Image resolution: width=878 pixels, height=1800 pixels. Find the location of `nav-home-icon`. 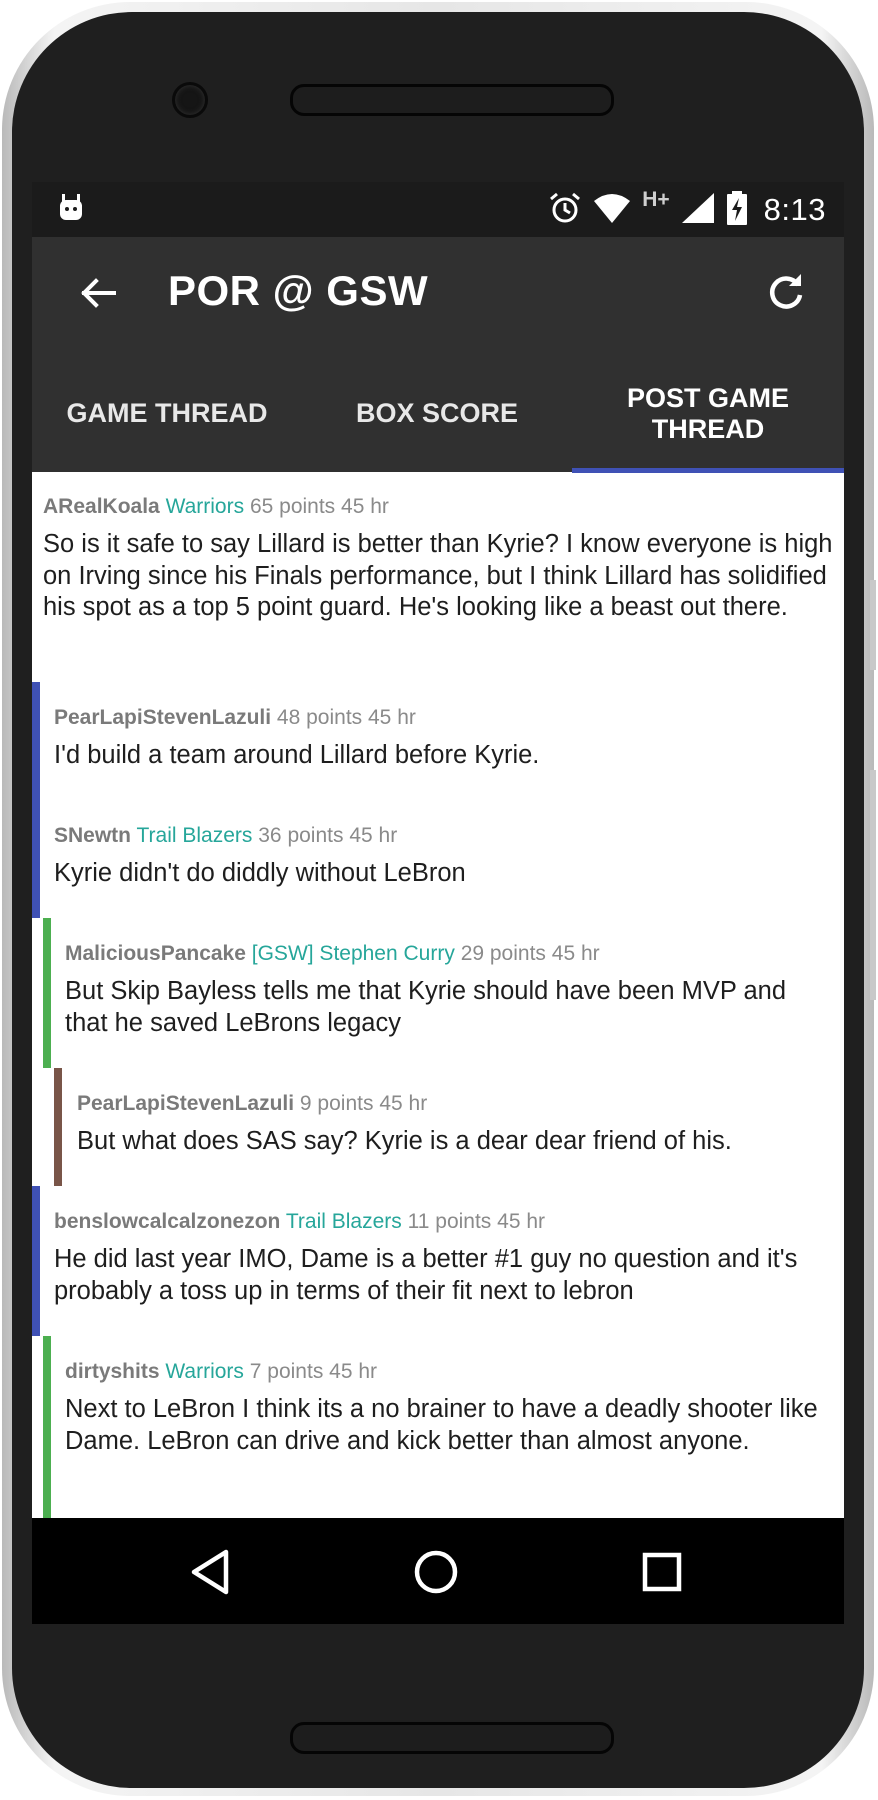

nav-home-icon is located at coordinates (436, 1572).